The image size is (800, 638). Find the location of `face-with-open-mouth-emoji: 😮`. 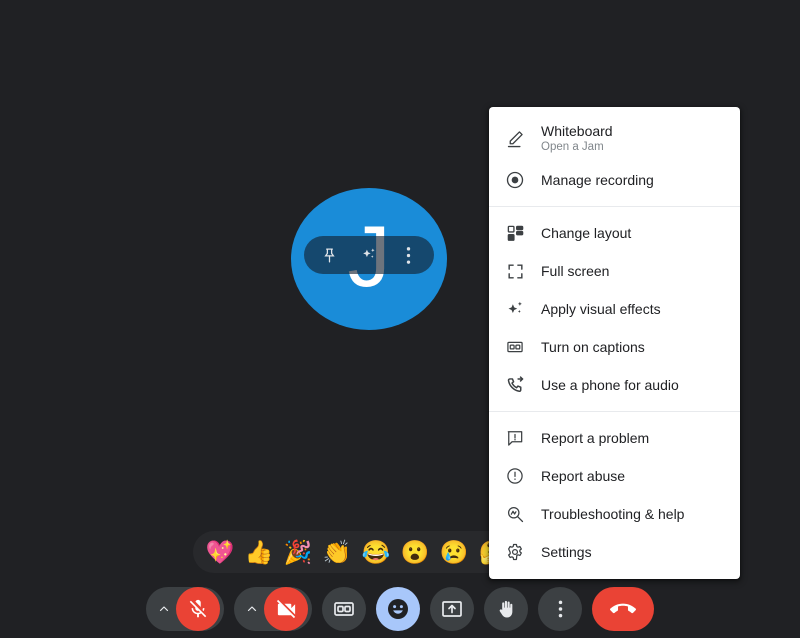

face-with-open-mouth-emoji: 😮 is located at coordinates (415, 552).